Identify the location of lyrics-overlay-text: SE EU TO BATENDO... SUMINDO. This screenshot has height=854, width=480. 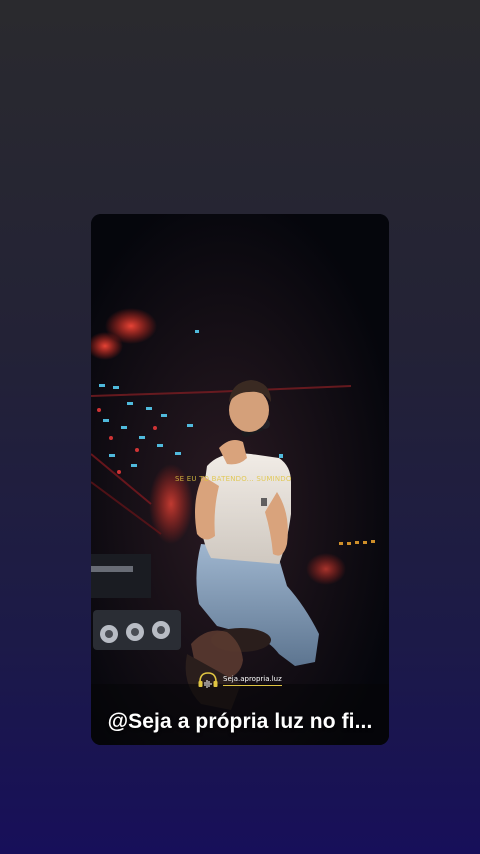
(233, 479).